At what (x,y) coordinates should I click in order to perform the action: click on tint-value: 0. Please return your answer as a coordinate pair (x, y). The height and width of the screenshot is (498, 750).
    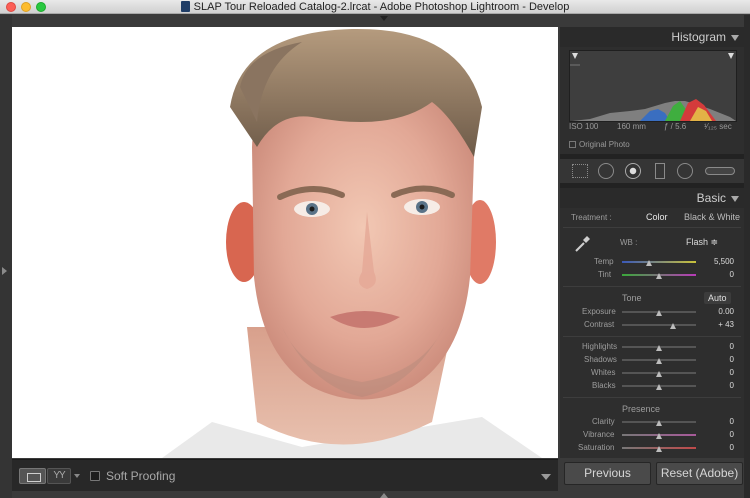
    Looking at the image, I should click on (719, 274).